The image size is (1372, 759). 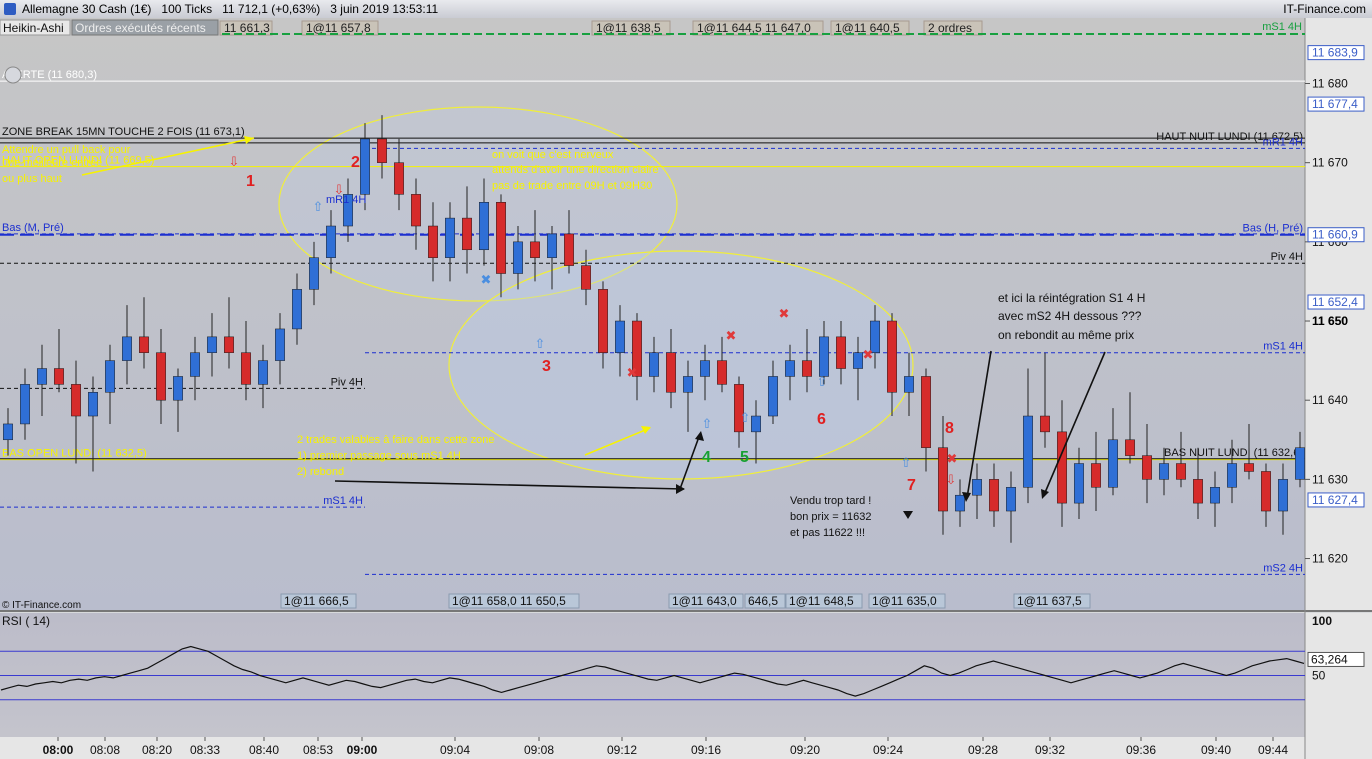 What do you see at coordinates (346, 200) in the screenshot?
I see `mr1-mid-label: mR1 4H` at bounding box center [346, 200].